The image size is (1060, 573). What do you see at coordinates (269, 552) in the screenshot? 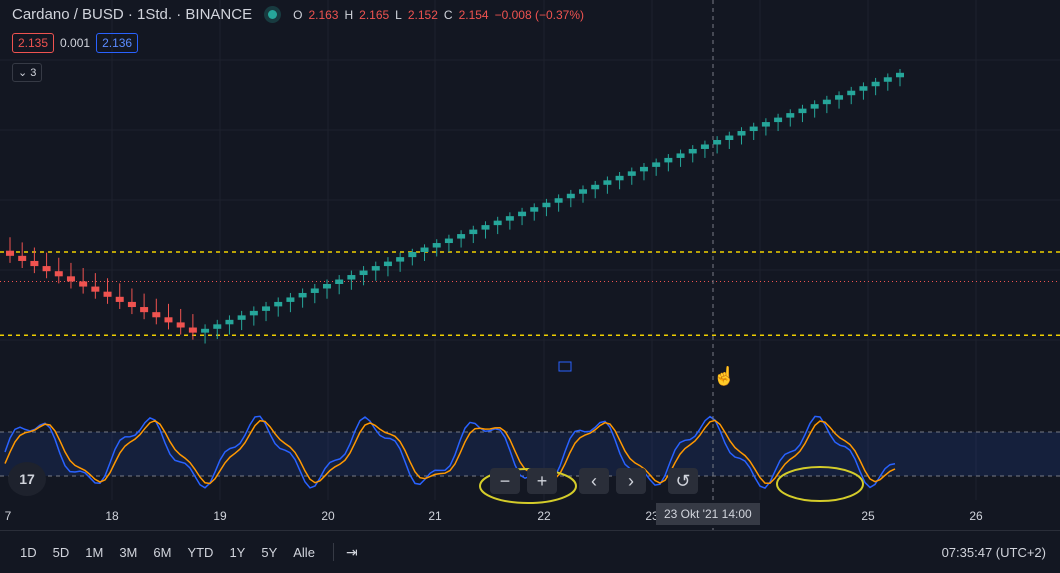
I see `range-button-5y: 5Y` at bounding box center [269, 552].